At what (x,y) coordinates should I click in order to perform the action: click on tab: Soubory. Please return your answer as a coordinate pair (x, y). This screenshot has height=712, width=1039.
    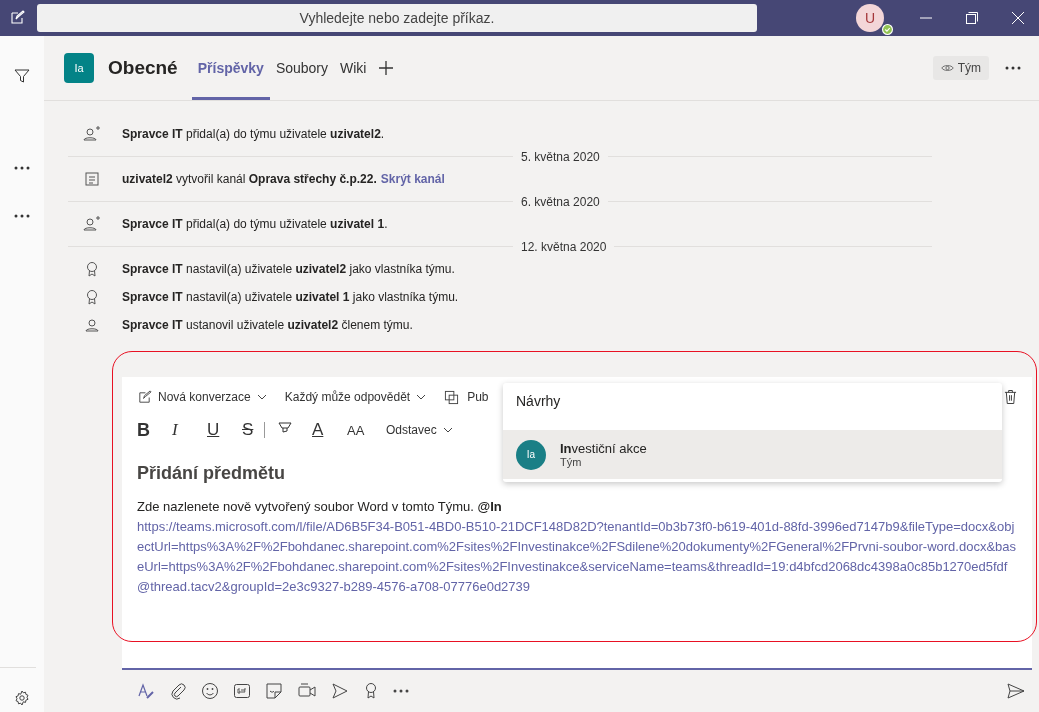
    Looking at the image, I should click on (302, 68).